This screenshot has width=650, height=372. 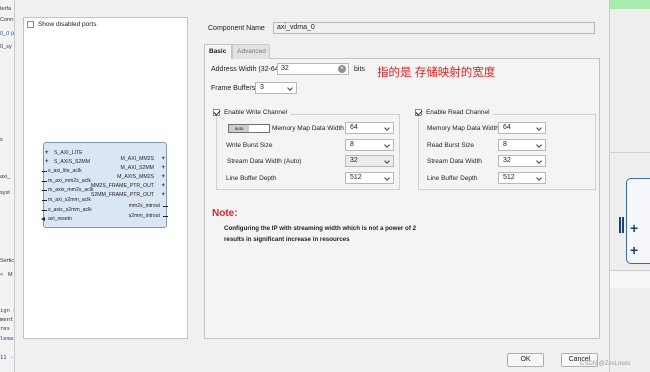 I want to click on clear-input-icon: ×, so click(x=342, y=69).